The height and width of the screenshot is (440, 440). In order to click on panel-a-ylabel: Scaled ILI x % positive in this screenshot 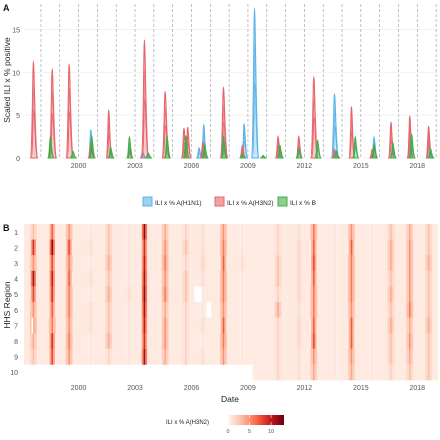, I will do `click(7, 80)`.